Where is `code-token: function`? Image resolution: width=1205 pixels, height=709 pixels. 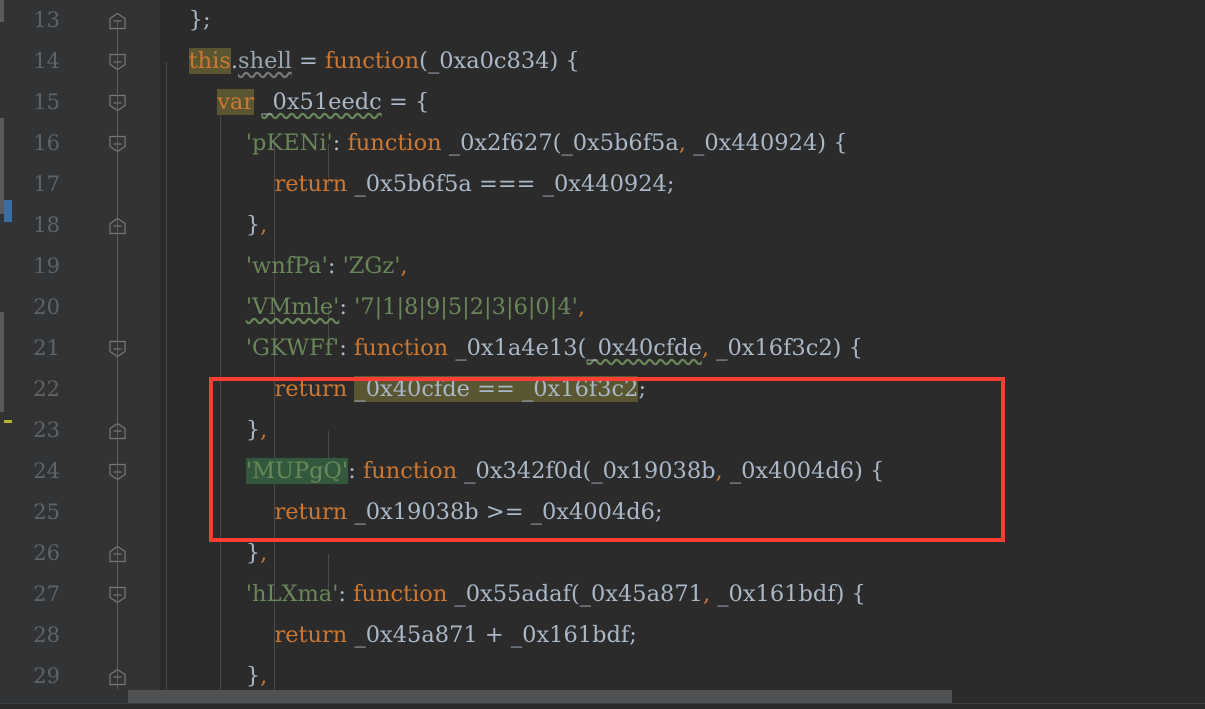
code-token: function is located at coordinates (400, 594).